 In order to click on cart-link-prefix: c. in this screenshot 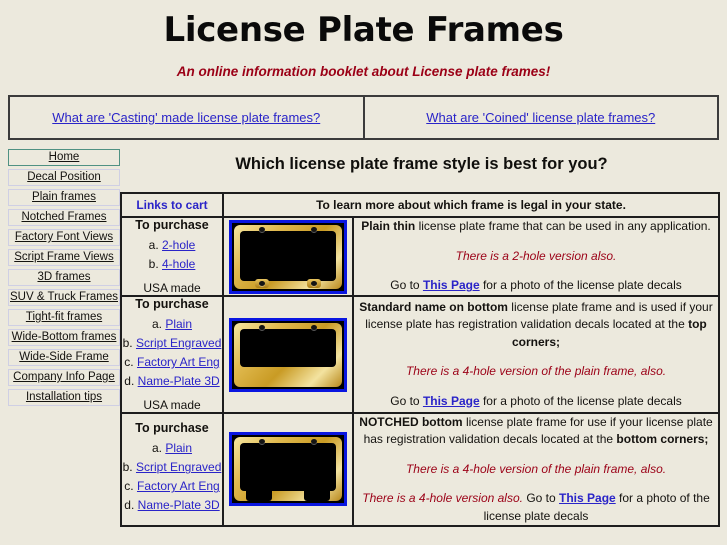, I will do `click(129, 362)`.